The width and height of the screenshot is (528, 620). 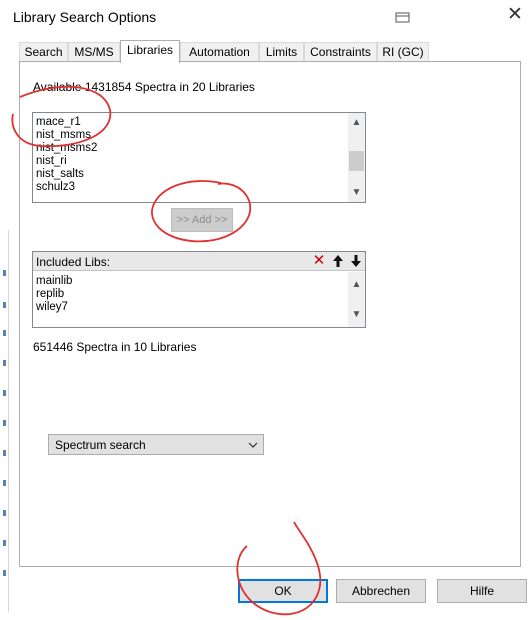 What do you see at coordinates (281, 52) in the screenshot?
I see `tab-limits: Limits` at bounding box center [281, 52].